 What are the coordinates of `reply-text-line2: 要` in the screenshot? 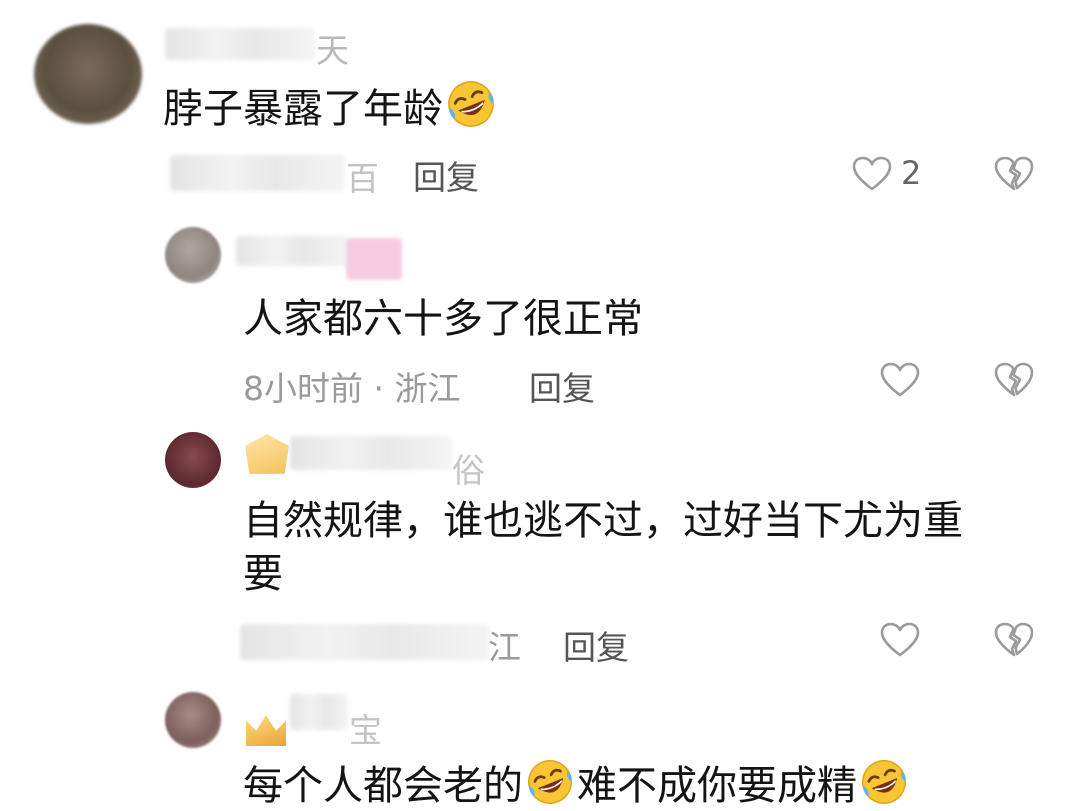 It's located at (263, 574).